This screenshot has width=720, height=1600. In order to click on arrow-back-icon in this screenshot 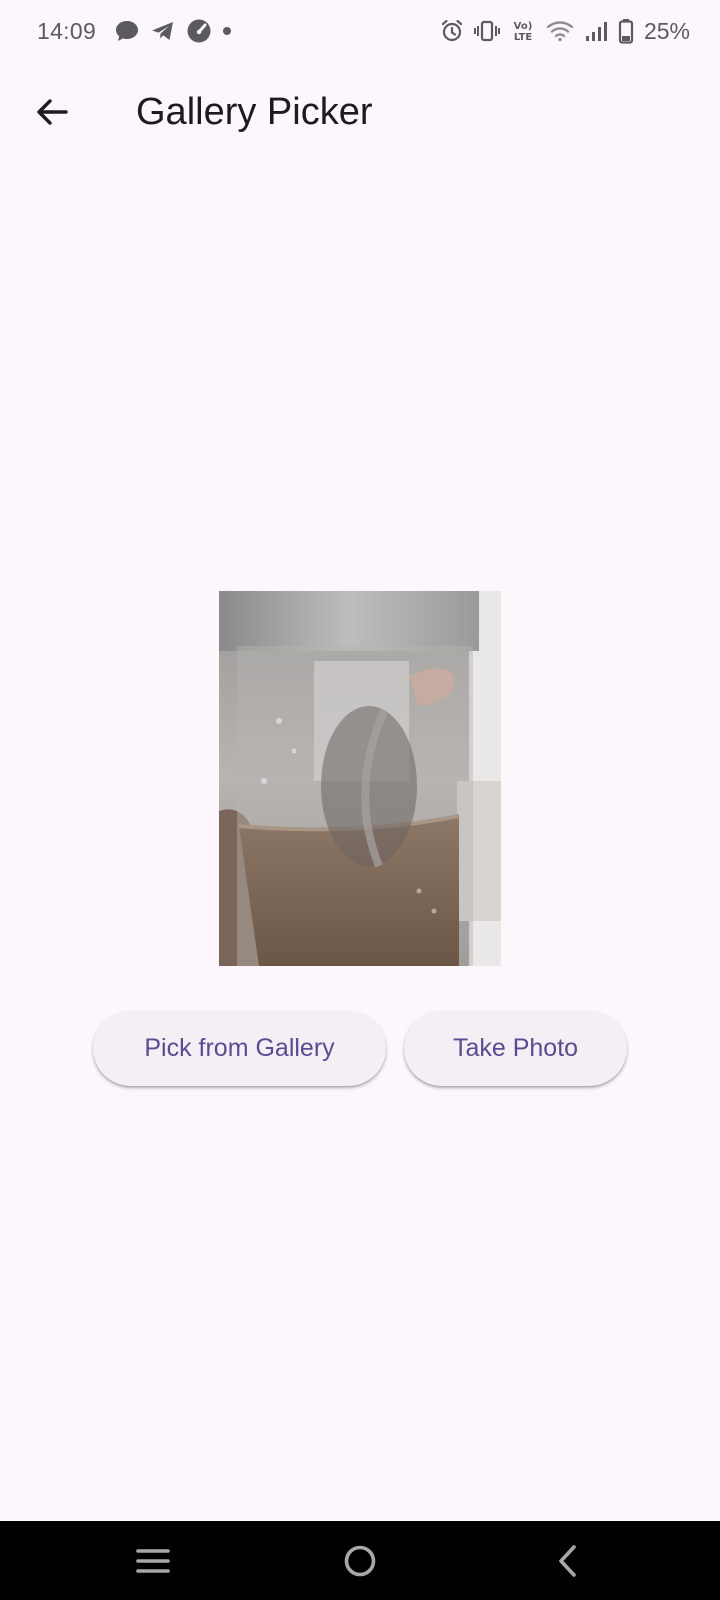, I will do `click(52, 112)`.